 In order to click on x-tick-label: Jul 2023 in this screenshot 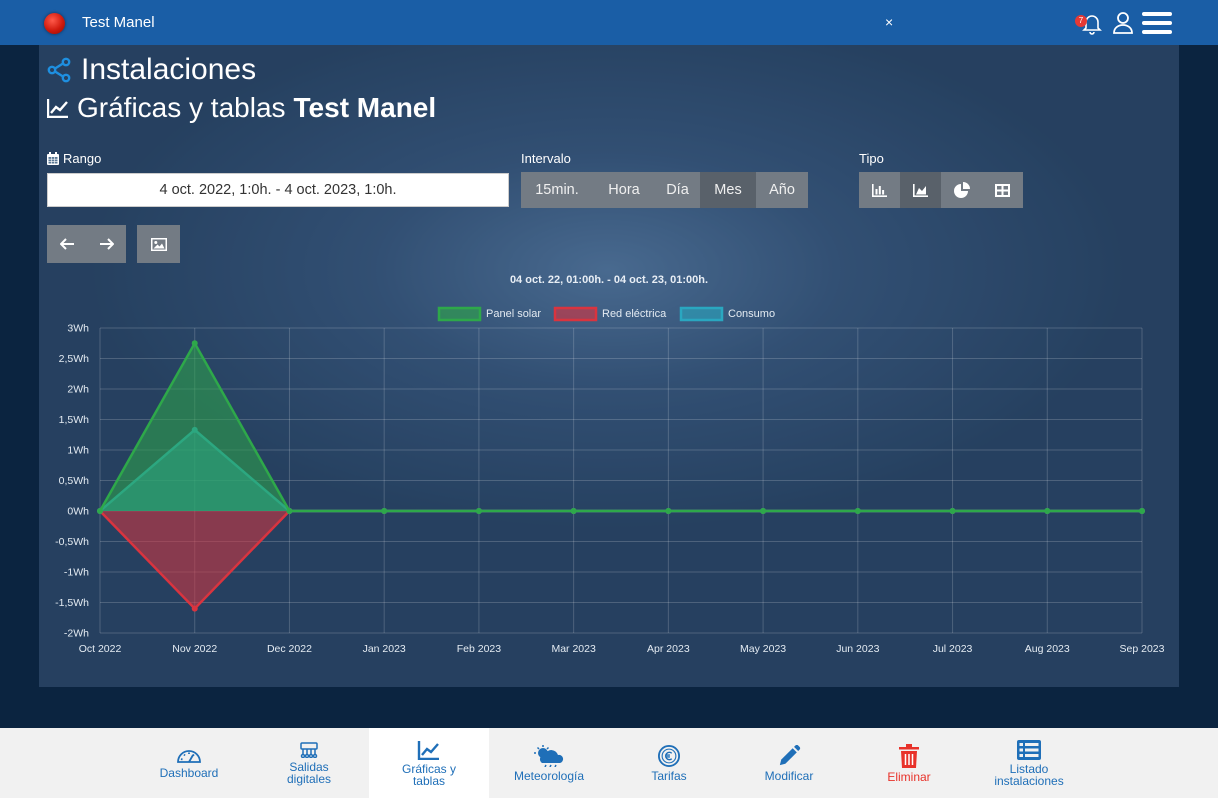, I will do `click(953, 649)`.